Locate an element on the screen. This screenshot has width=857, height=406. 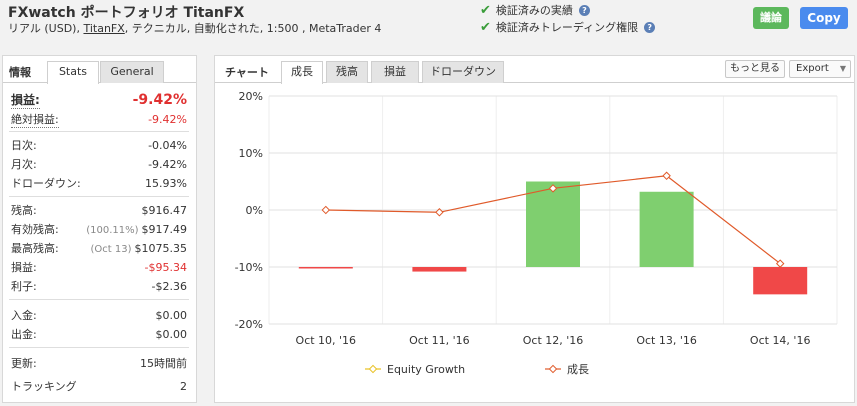
tab-general: General is located at coordinates (132, 72).